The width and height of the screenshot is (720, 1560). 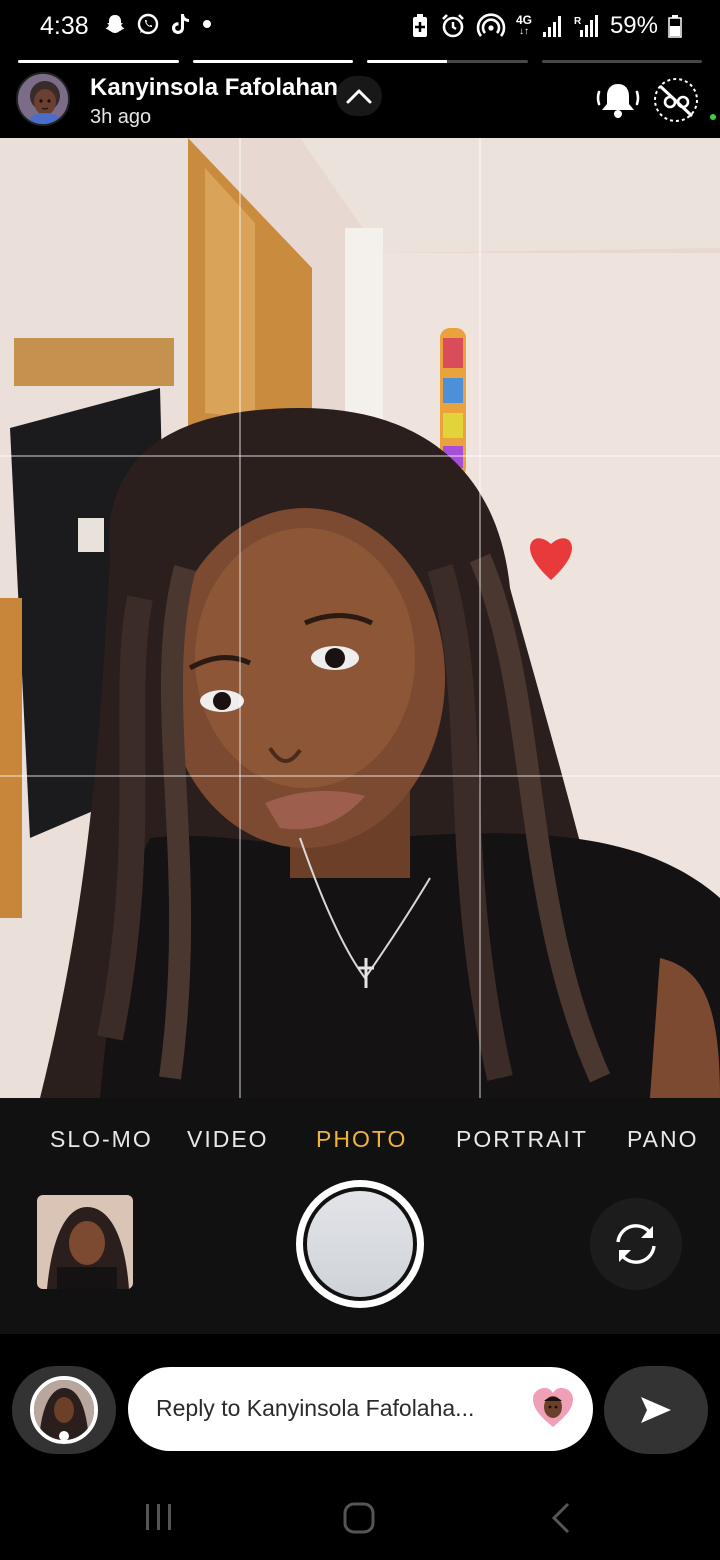 What do you see at coordinates (148, 24) in the screenshot?
I see `whatsapp-icon` at bounding box center [148, 24].